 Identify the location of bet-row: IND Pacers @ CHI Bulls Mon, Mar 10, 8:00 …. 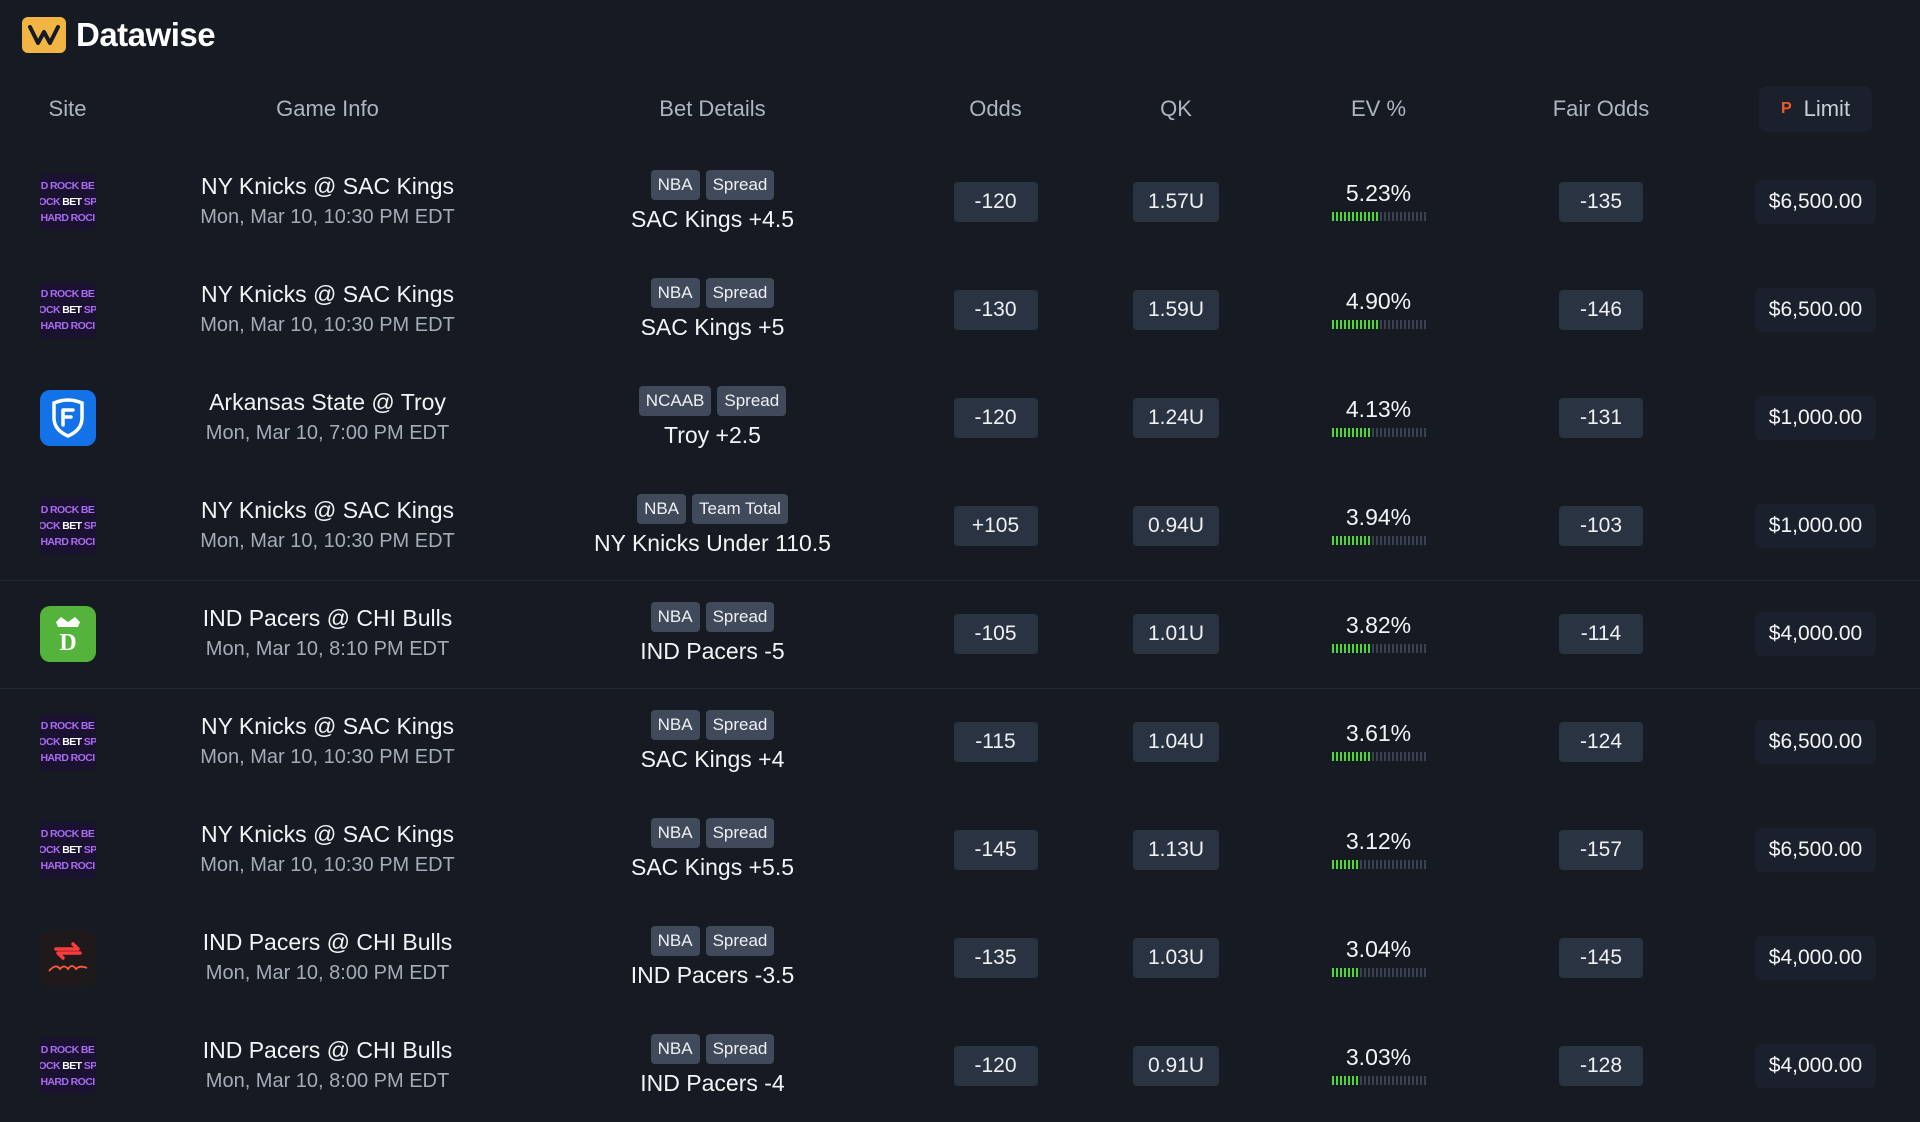
(960, 958).